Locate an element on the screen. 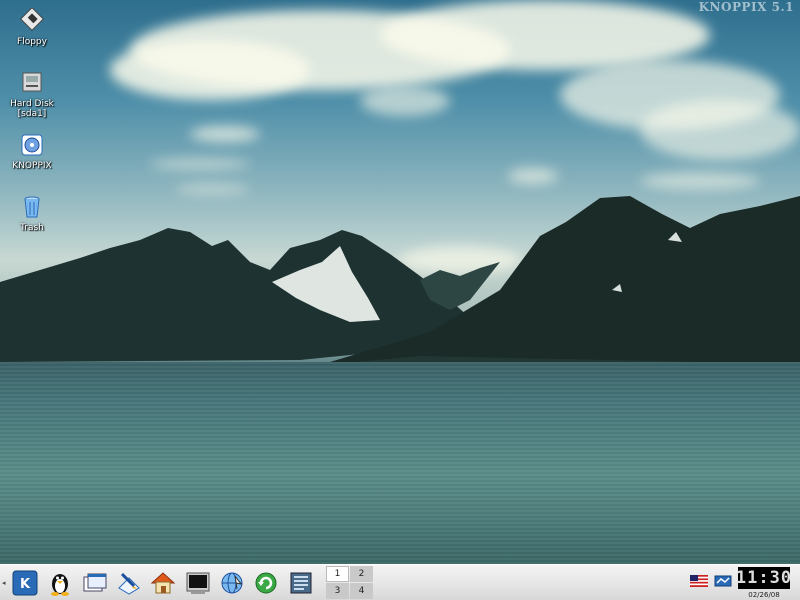 The height and width of the screenshot is (600, 800). kde-menu-button: K is located at coordinates (25, 583).